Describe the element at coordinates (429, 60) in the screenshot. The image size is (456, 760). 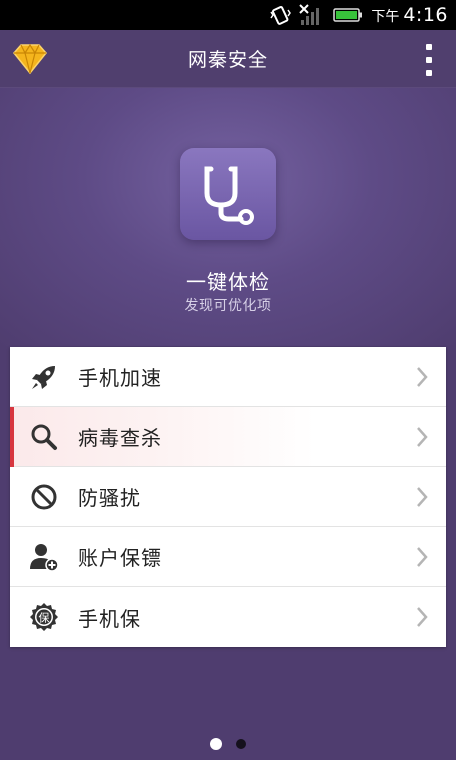
I see `overflow-menu-icon` at that location.